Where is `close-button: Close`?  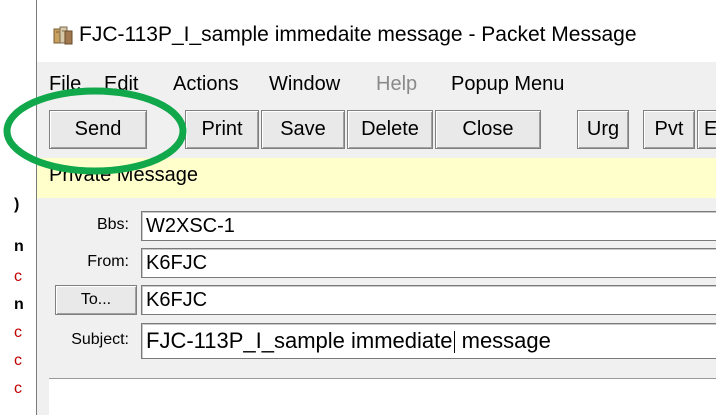
close-button: Close is located at coordinates (488, 129).